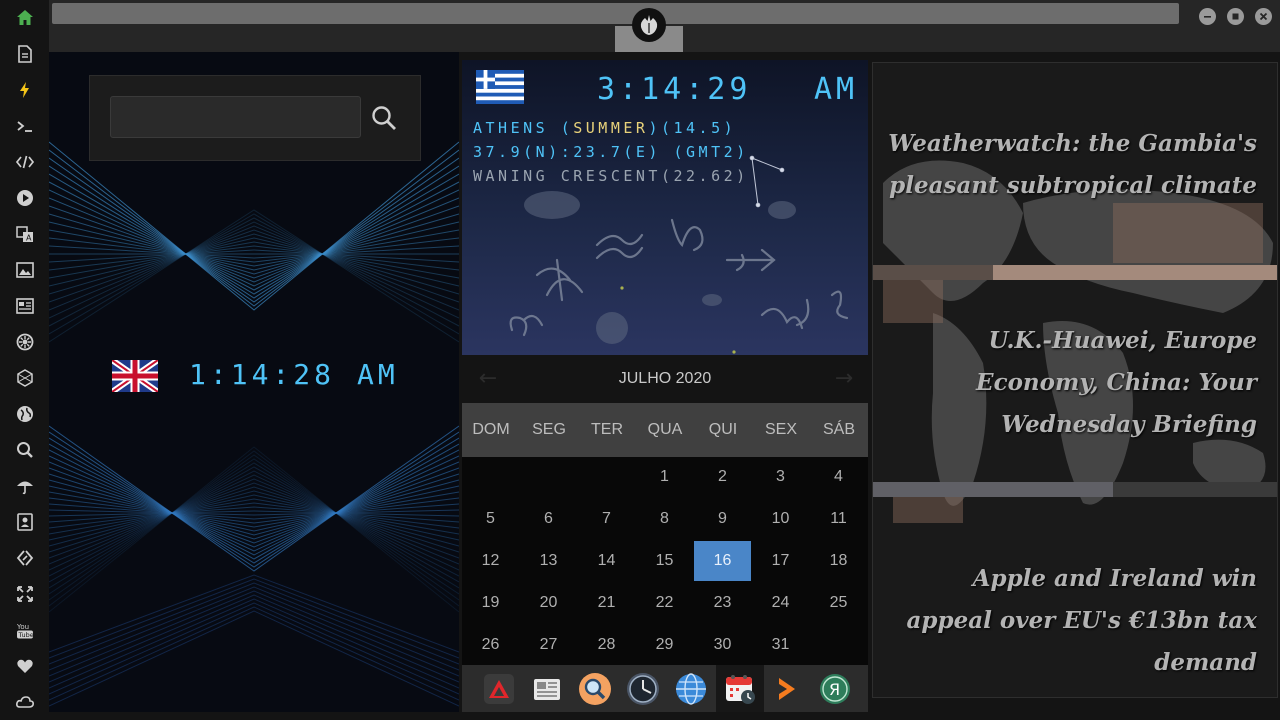 The height and width of the screenshot is (720, 1280). What do you see at coordinates (24, 486) in the screenshot?
I see `sidebar-umbrella-icon` at bounding box center [24, 486].